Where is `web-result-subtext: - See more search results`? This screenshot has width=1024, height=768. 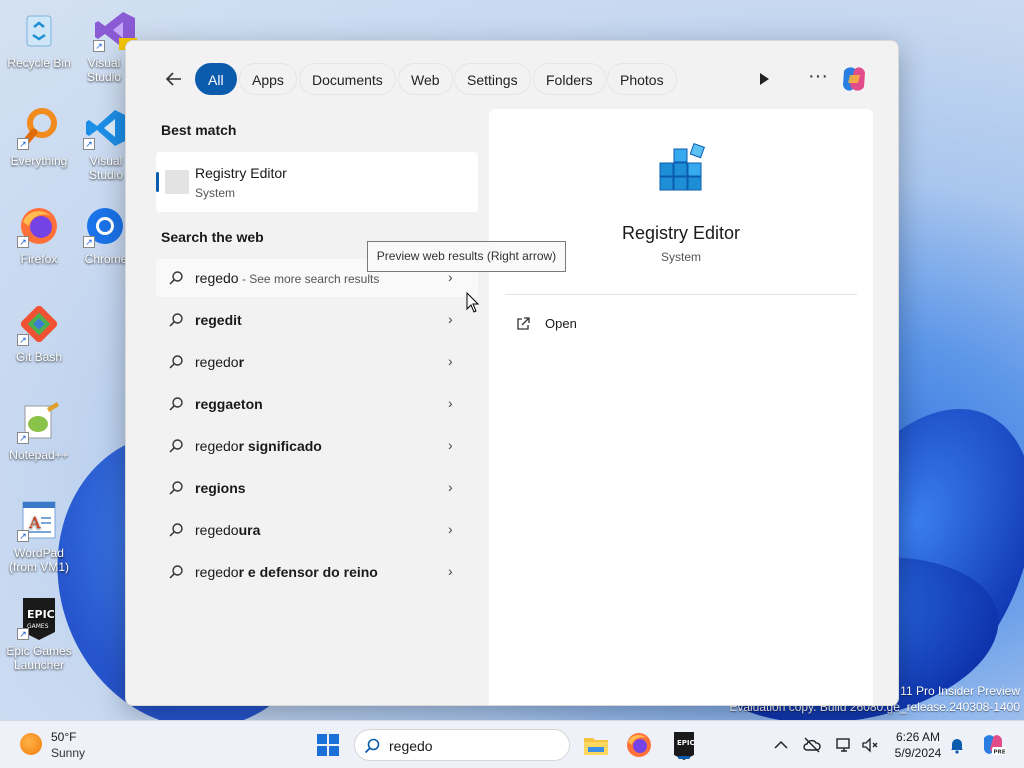 web-result-subtext: - See more search results is located at coordinates (309, 279).